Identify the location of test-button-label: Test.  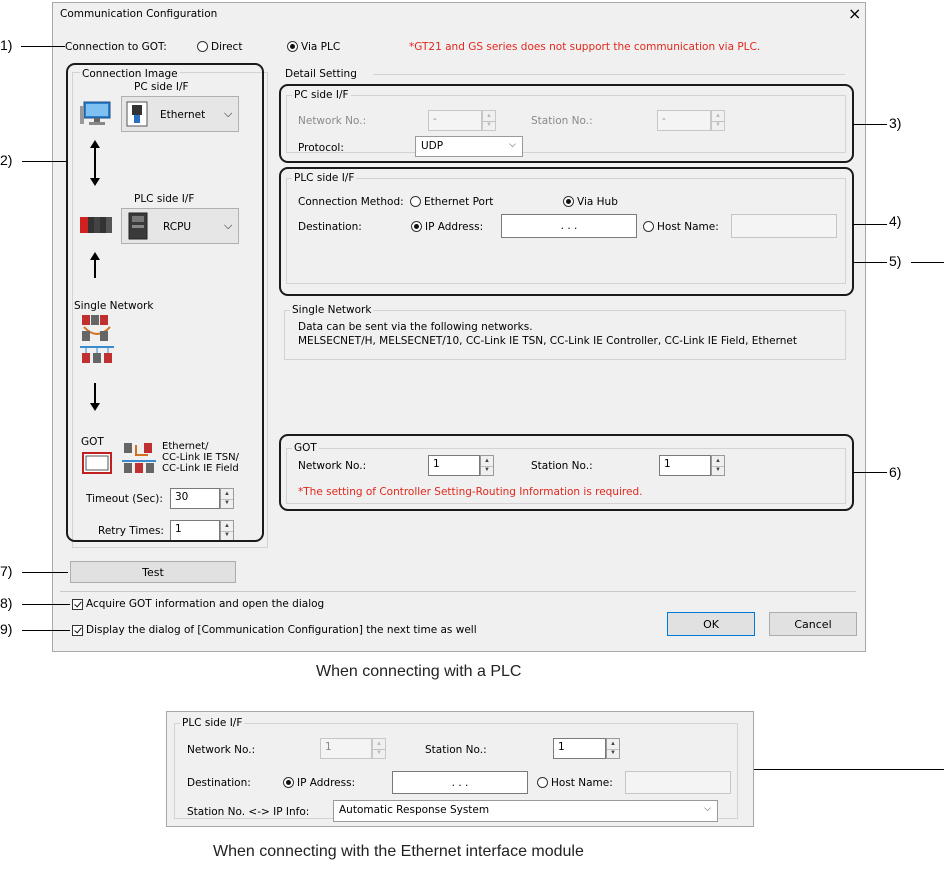
(153, 572).